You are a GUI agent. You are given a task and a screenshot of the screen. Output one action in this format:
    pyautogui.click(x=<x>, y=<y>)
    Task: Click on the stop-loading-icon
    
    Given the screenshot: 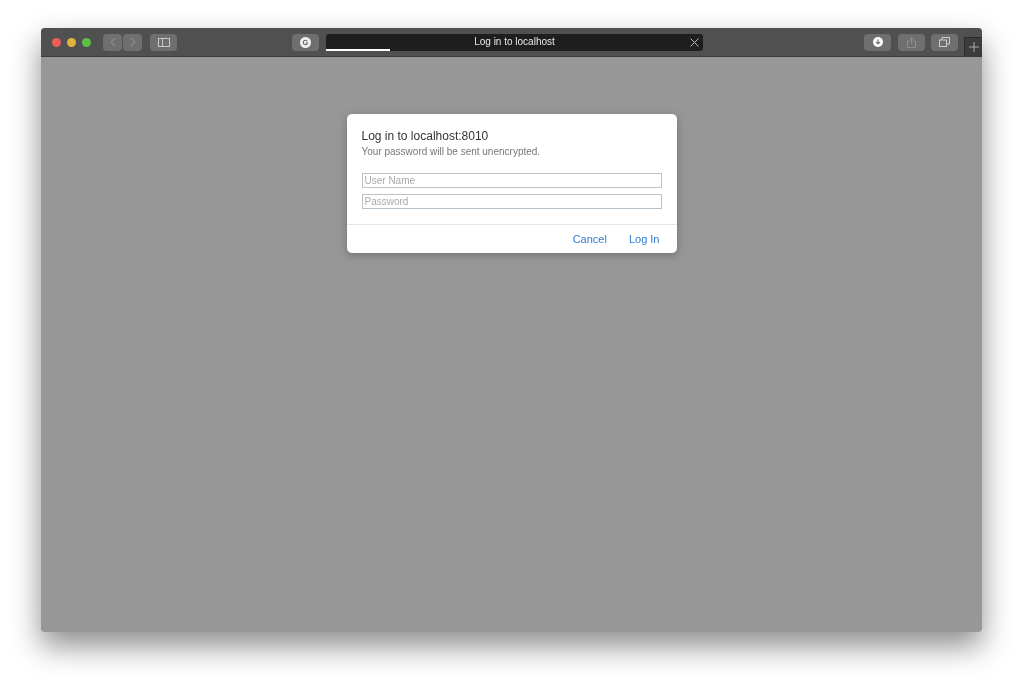 What is the action you would take?
    pyautogui.click(x=694, y=42)
    